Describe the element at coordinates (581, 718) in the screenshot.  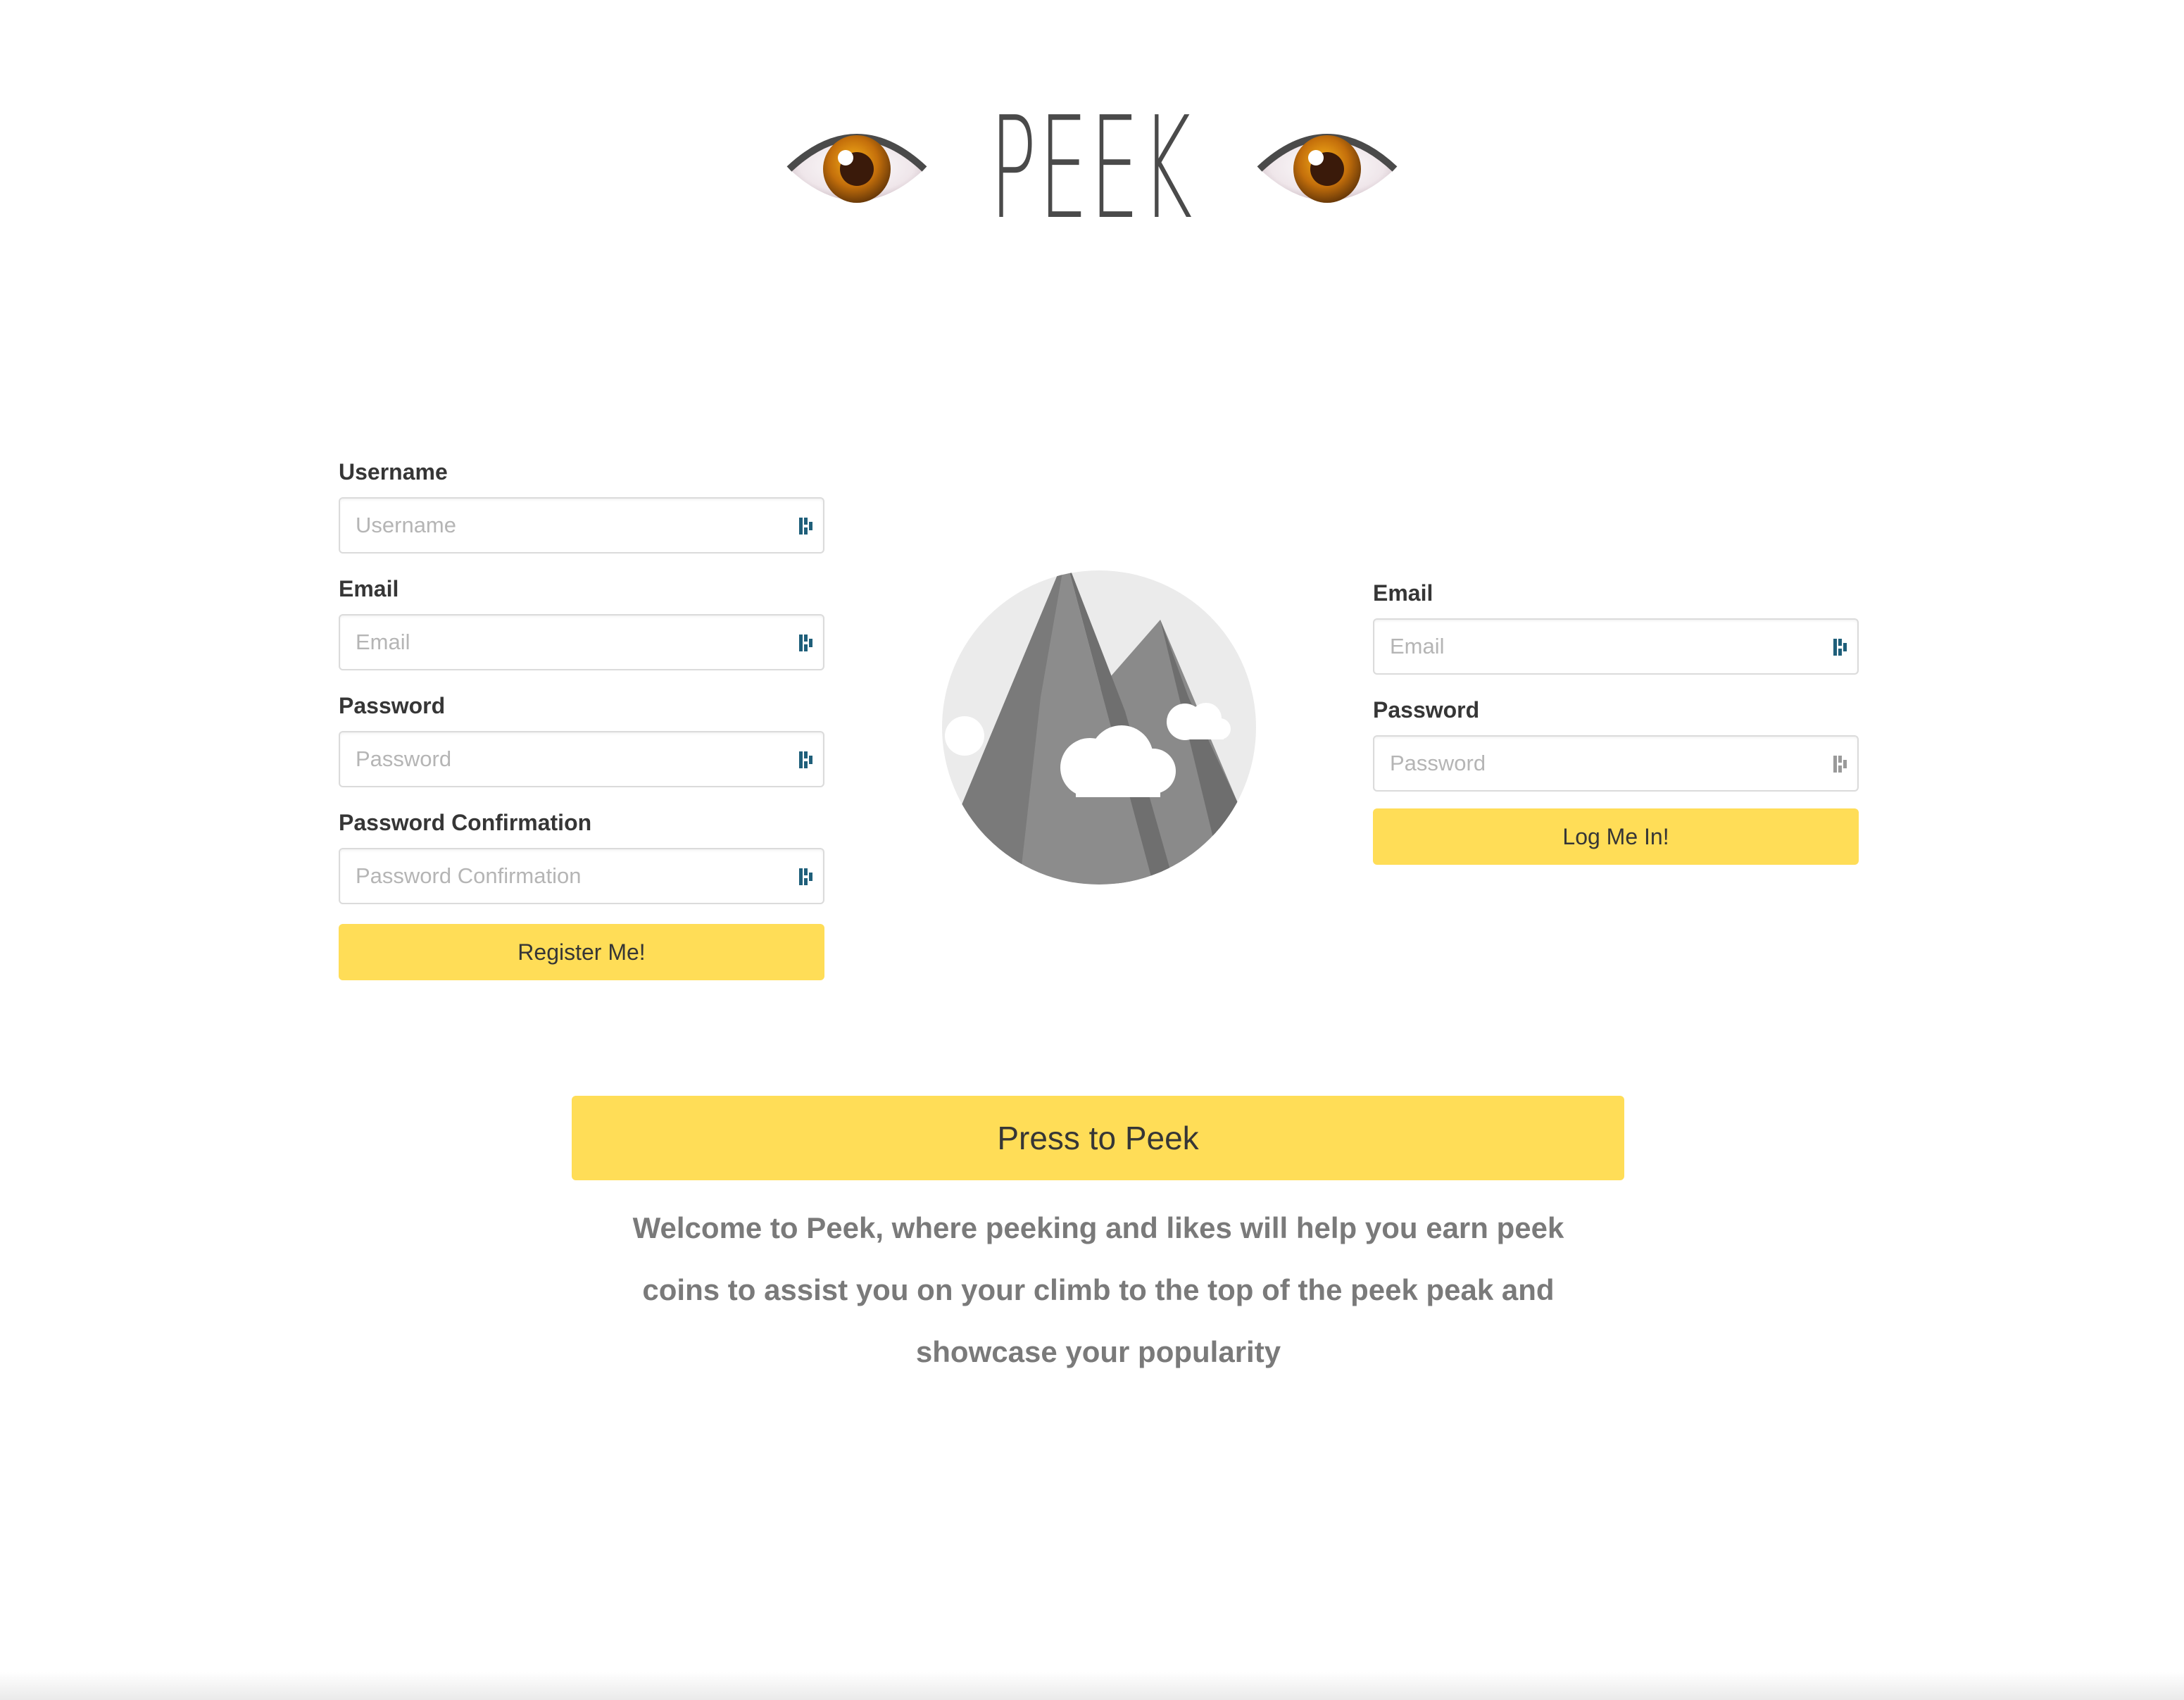
I see `register-form: Username Email Password` at that location.